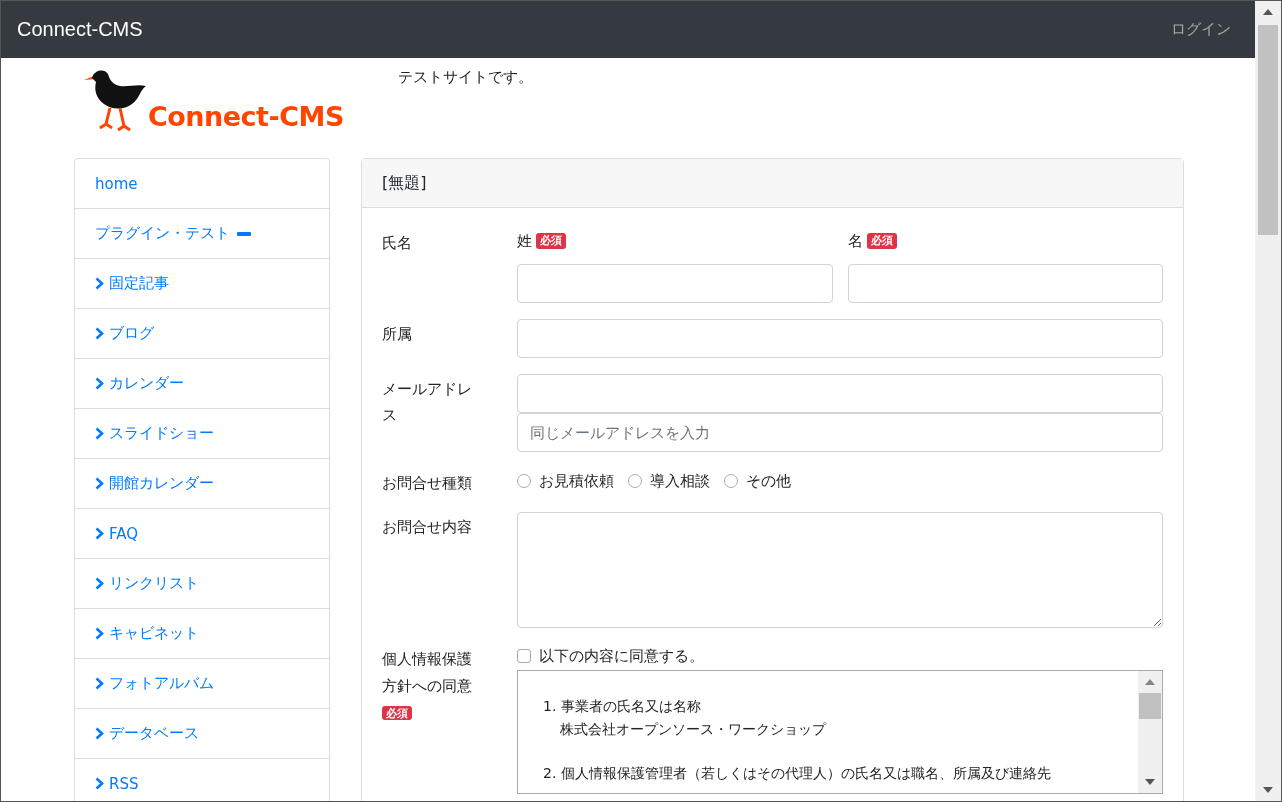 This screenshot has height=802, width=1282. What do you see at coordinates (524, 656) in the screenshot?
I see `checkbox` at bounding box center [524, 656].